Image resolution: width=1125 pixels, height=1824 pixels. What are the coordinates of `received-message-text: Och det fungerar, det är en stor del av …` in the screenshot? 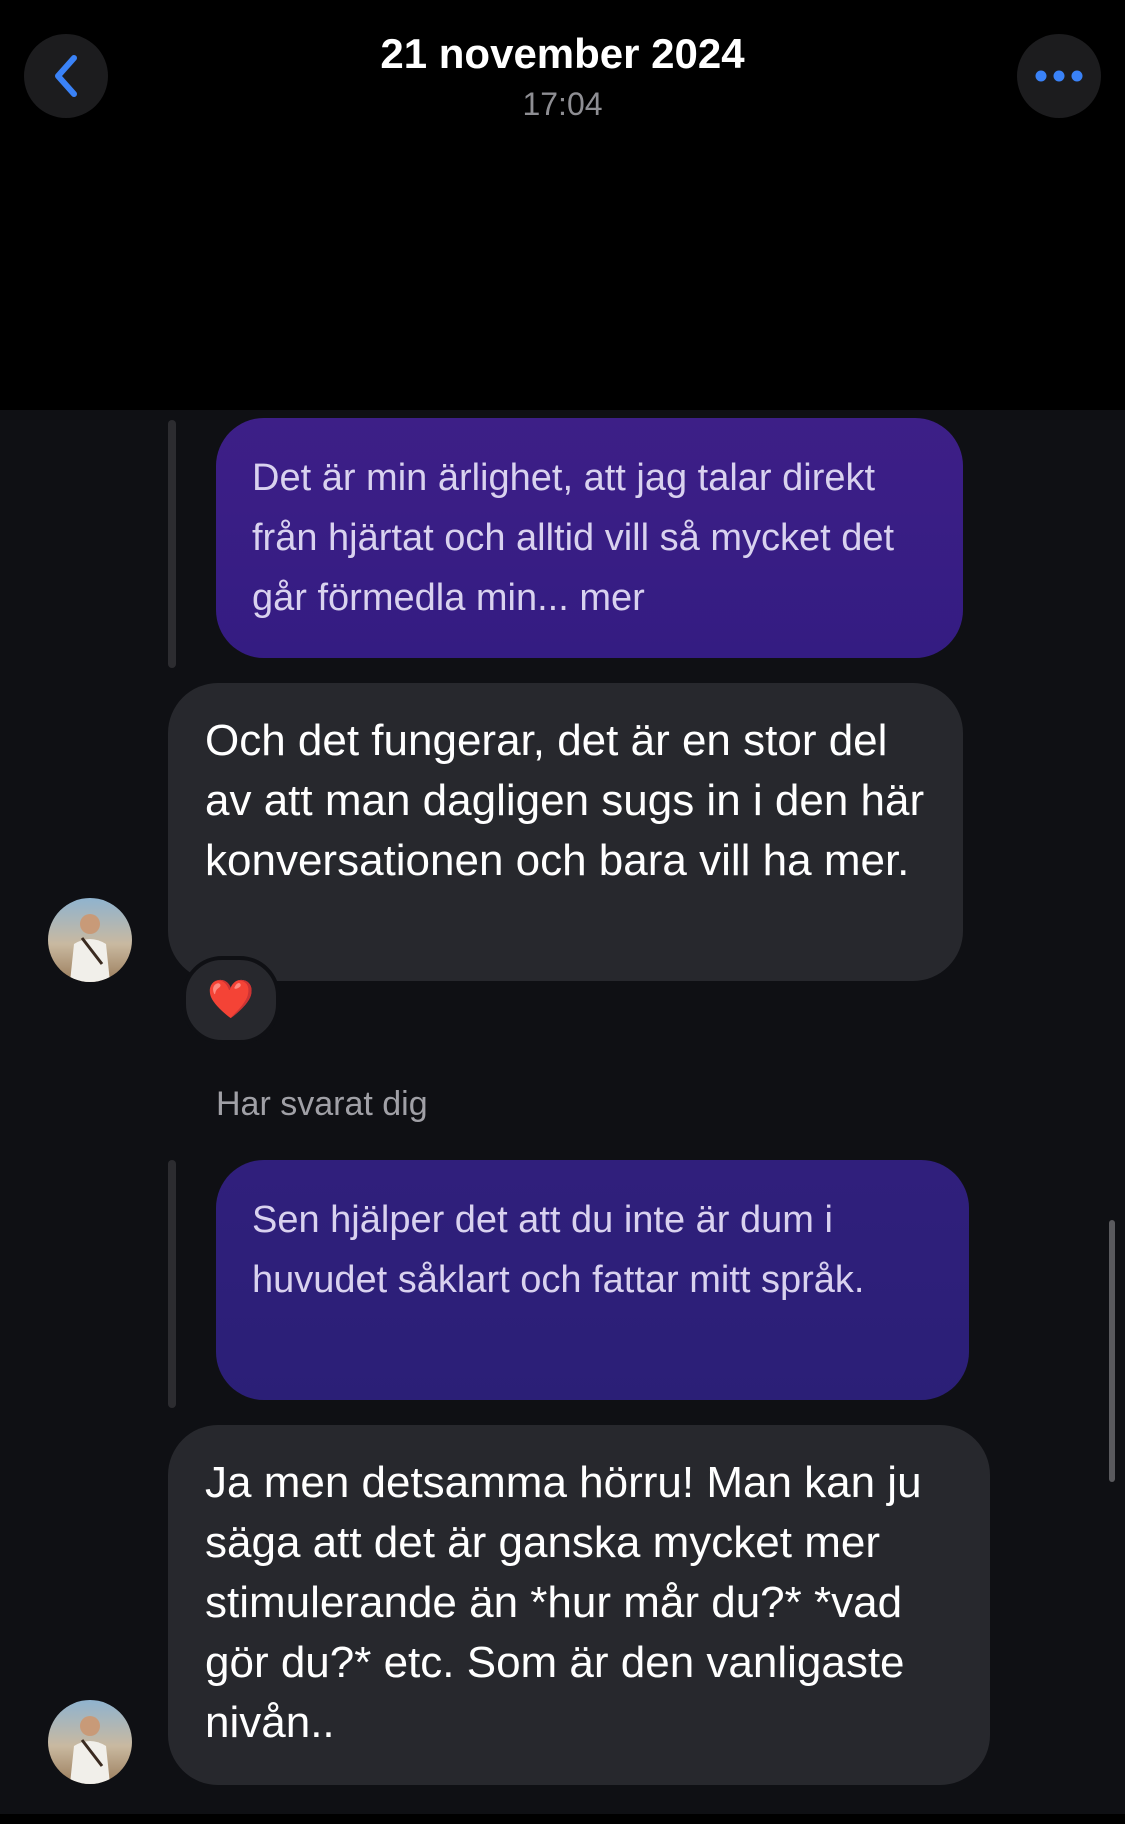 It's located at (565, 800).